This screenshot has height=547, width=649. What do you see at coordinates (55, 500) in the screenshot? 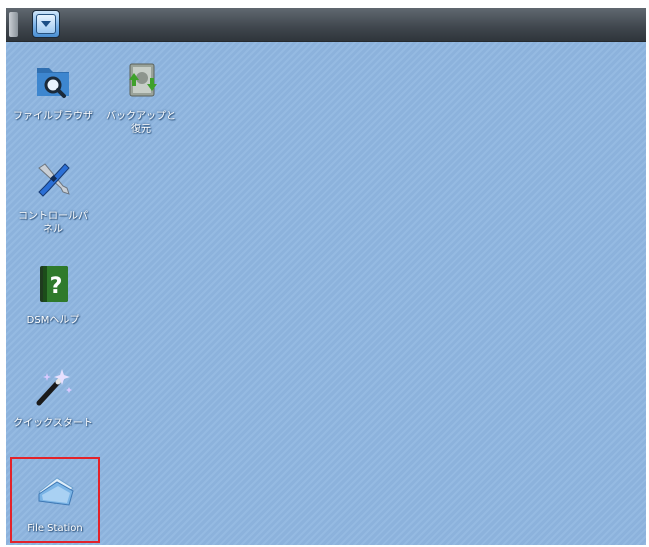
I see `selection-highlight` at bounding box center [55, 500].